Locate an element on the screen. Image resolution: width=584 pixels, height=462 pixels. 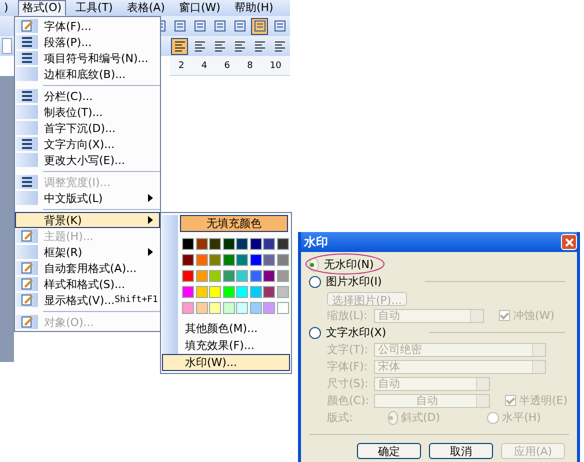
ruler-number: 10 is located at coordinates (276, 65).